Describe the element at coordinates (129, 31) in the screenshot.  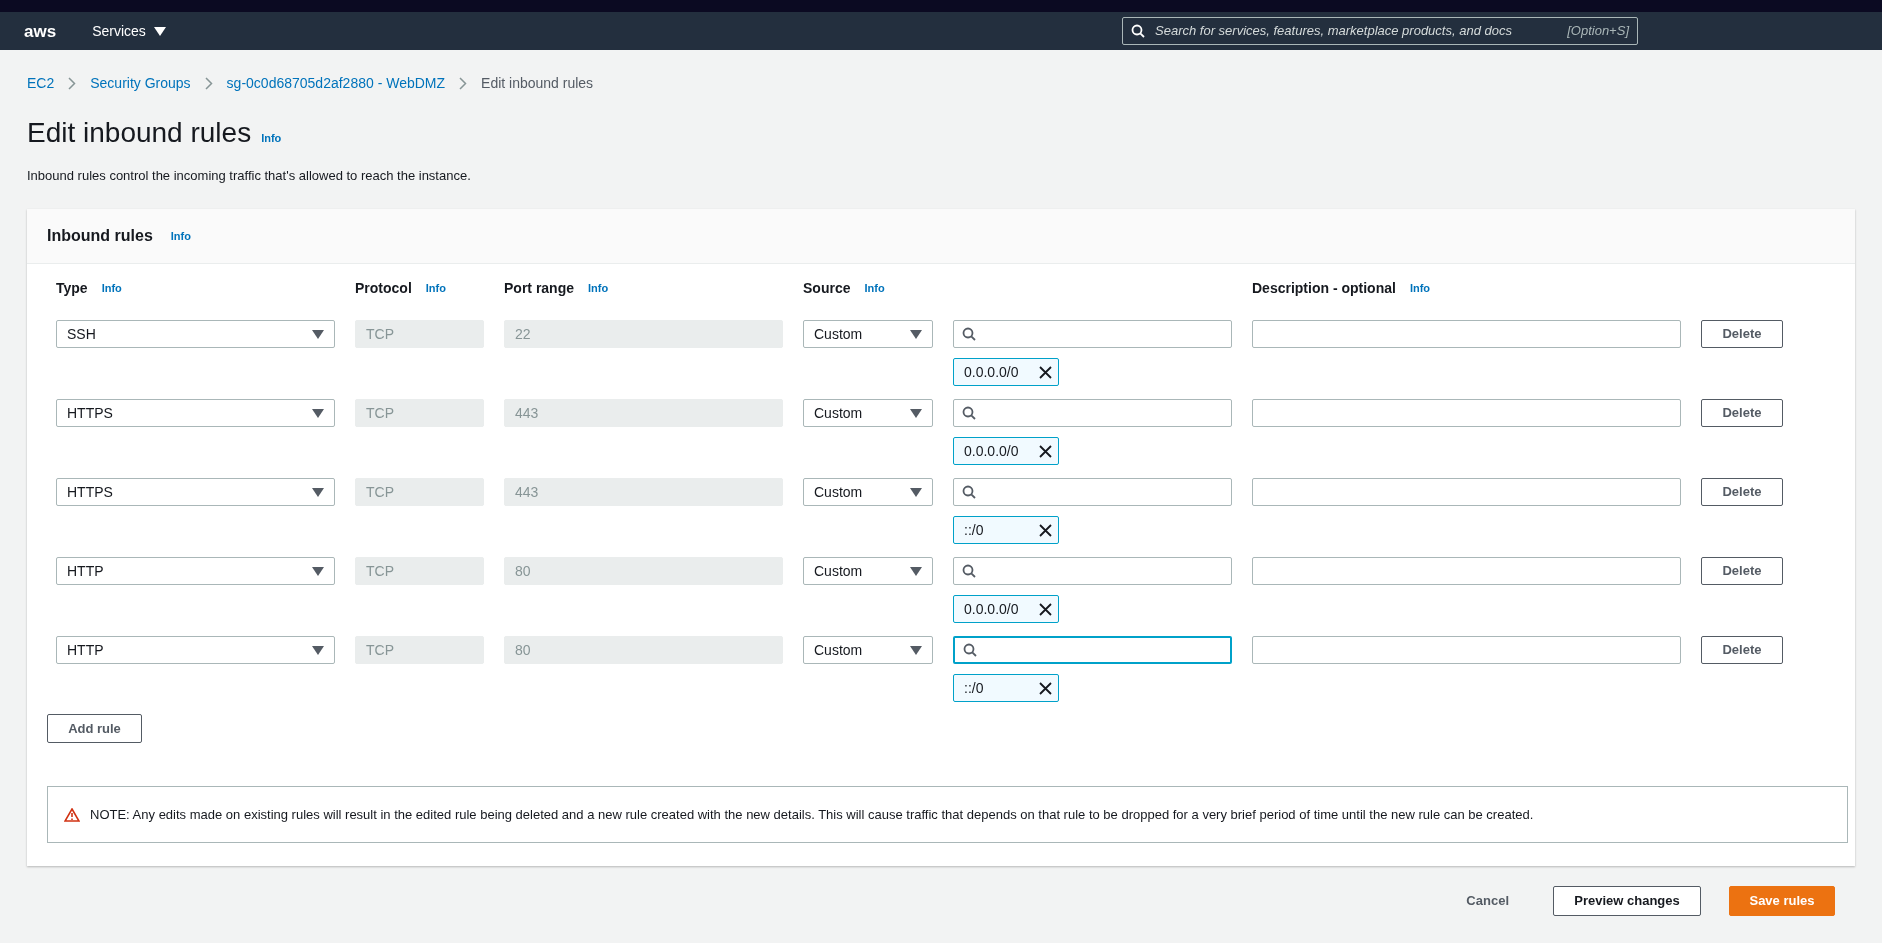
I see `services-menu: Services` at that location.